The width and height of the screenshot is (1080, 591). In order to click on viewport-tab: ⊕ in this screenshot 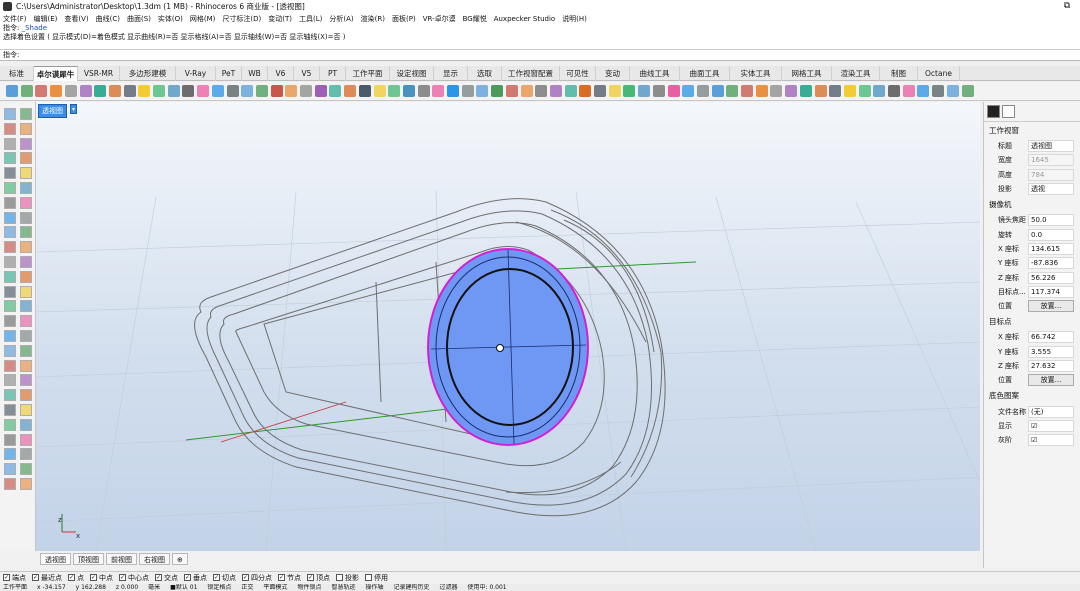, I will do `click(180, 559)`.